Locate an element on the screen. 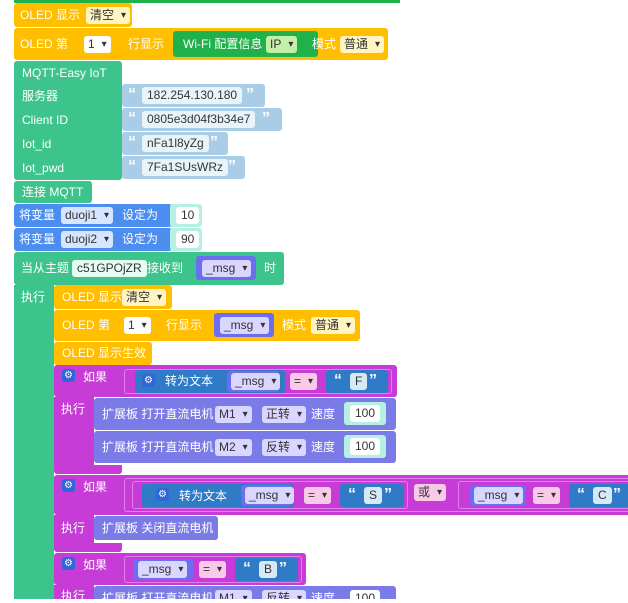  var-name-dropdown: duoji2 is located at coordinates (87, 239).